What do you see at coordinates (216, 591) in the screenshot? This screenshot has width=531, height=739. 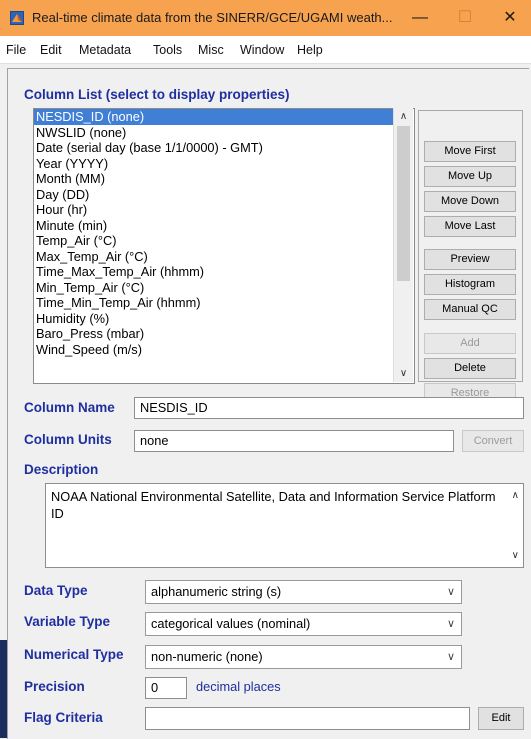 I see `data-type-value: alphanumeric string (s)` at bounding box center [216, 591].